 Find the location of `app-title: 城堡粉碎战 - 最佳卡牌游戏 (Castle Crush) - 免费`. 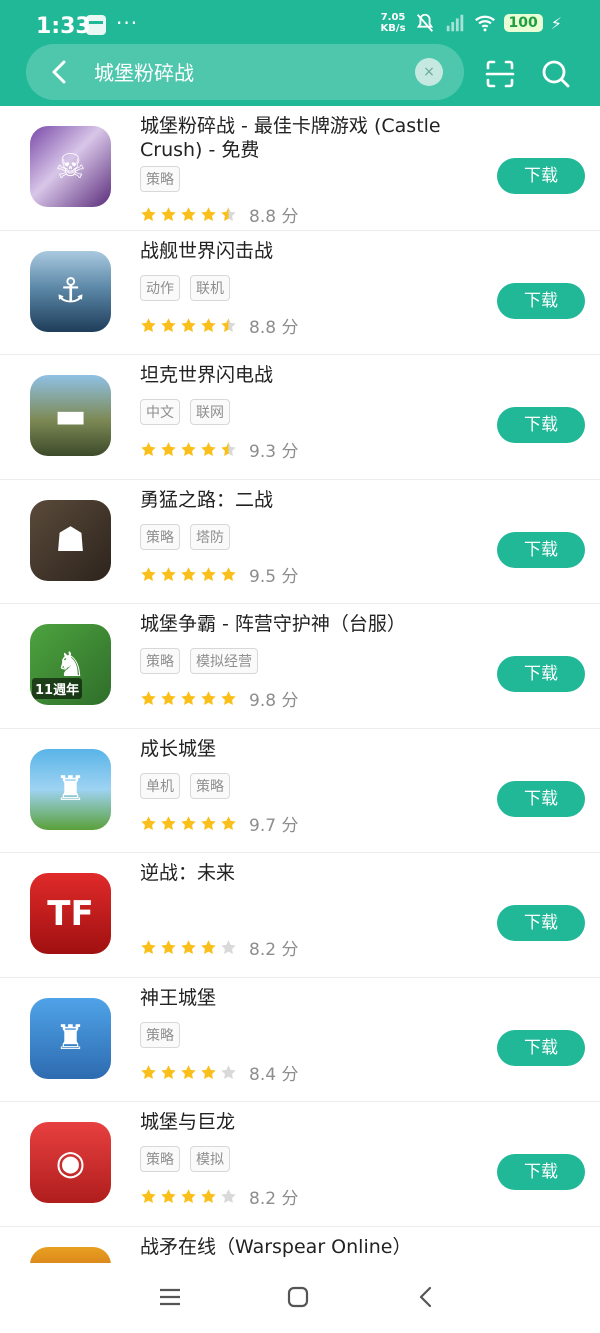

app-title: 城堡粉碎战 - 最佳卡牌游戏 (Castle Crush) - 免费 is located at coordinates (310, 138).